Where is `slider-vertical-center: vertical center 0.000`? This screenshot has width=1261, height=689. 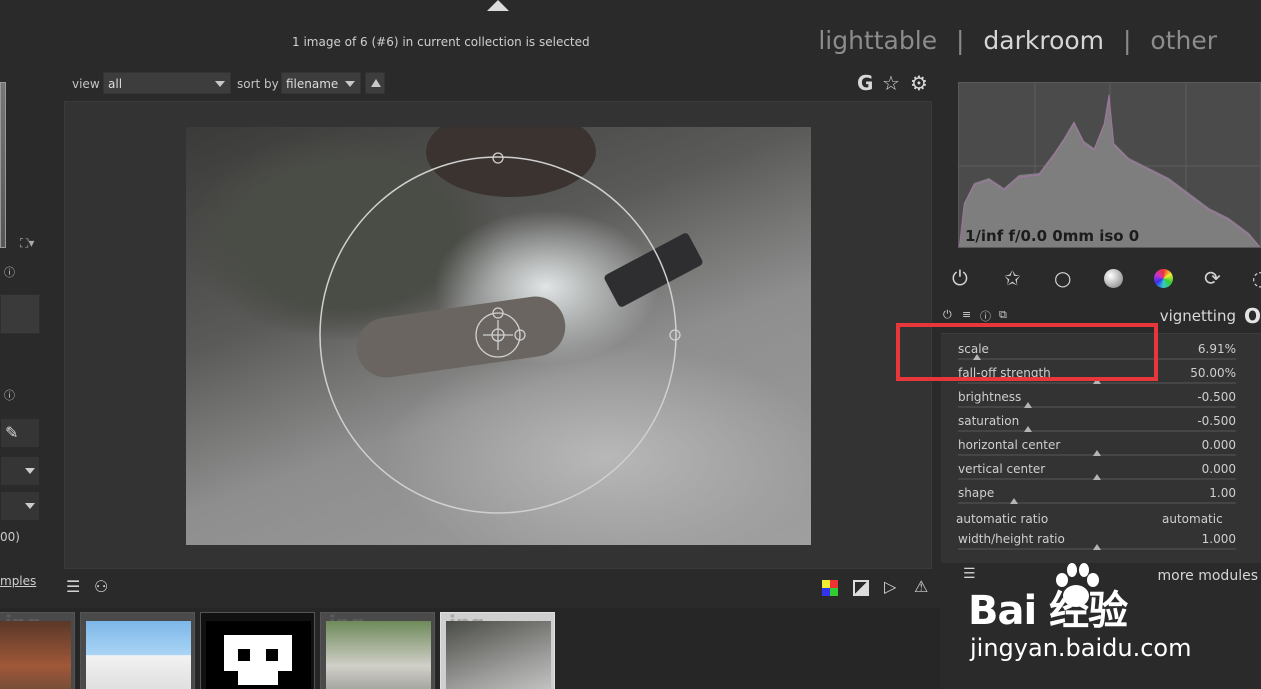
slider-vertical-center: vertical center 0.000 is located at coordinates (1097, 474).